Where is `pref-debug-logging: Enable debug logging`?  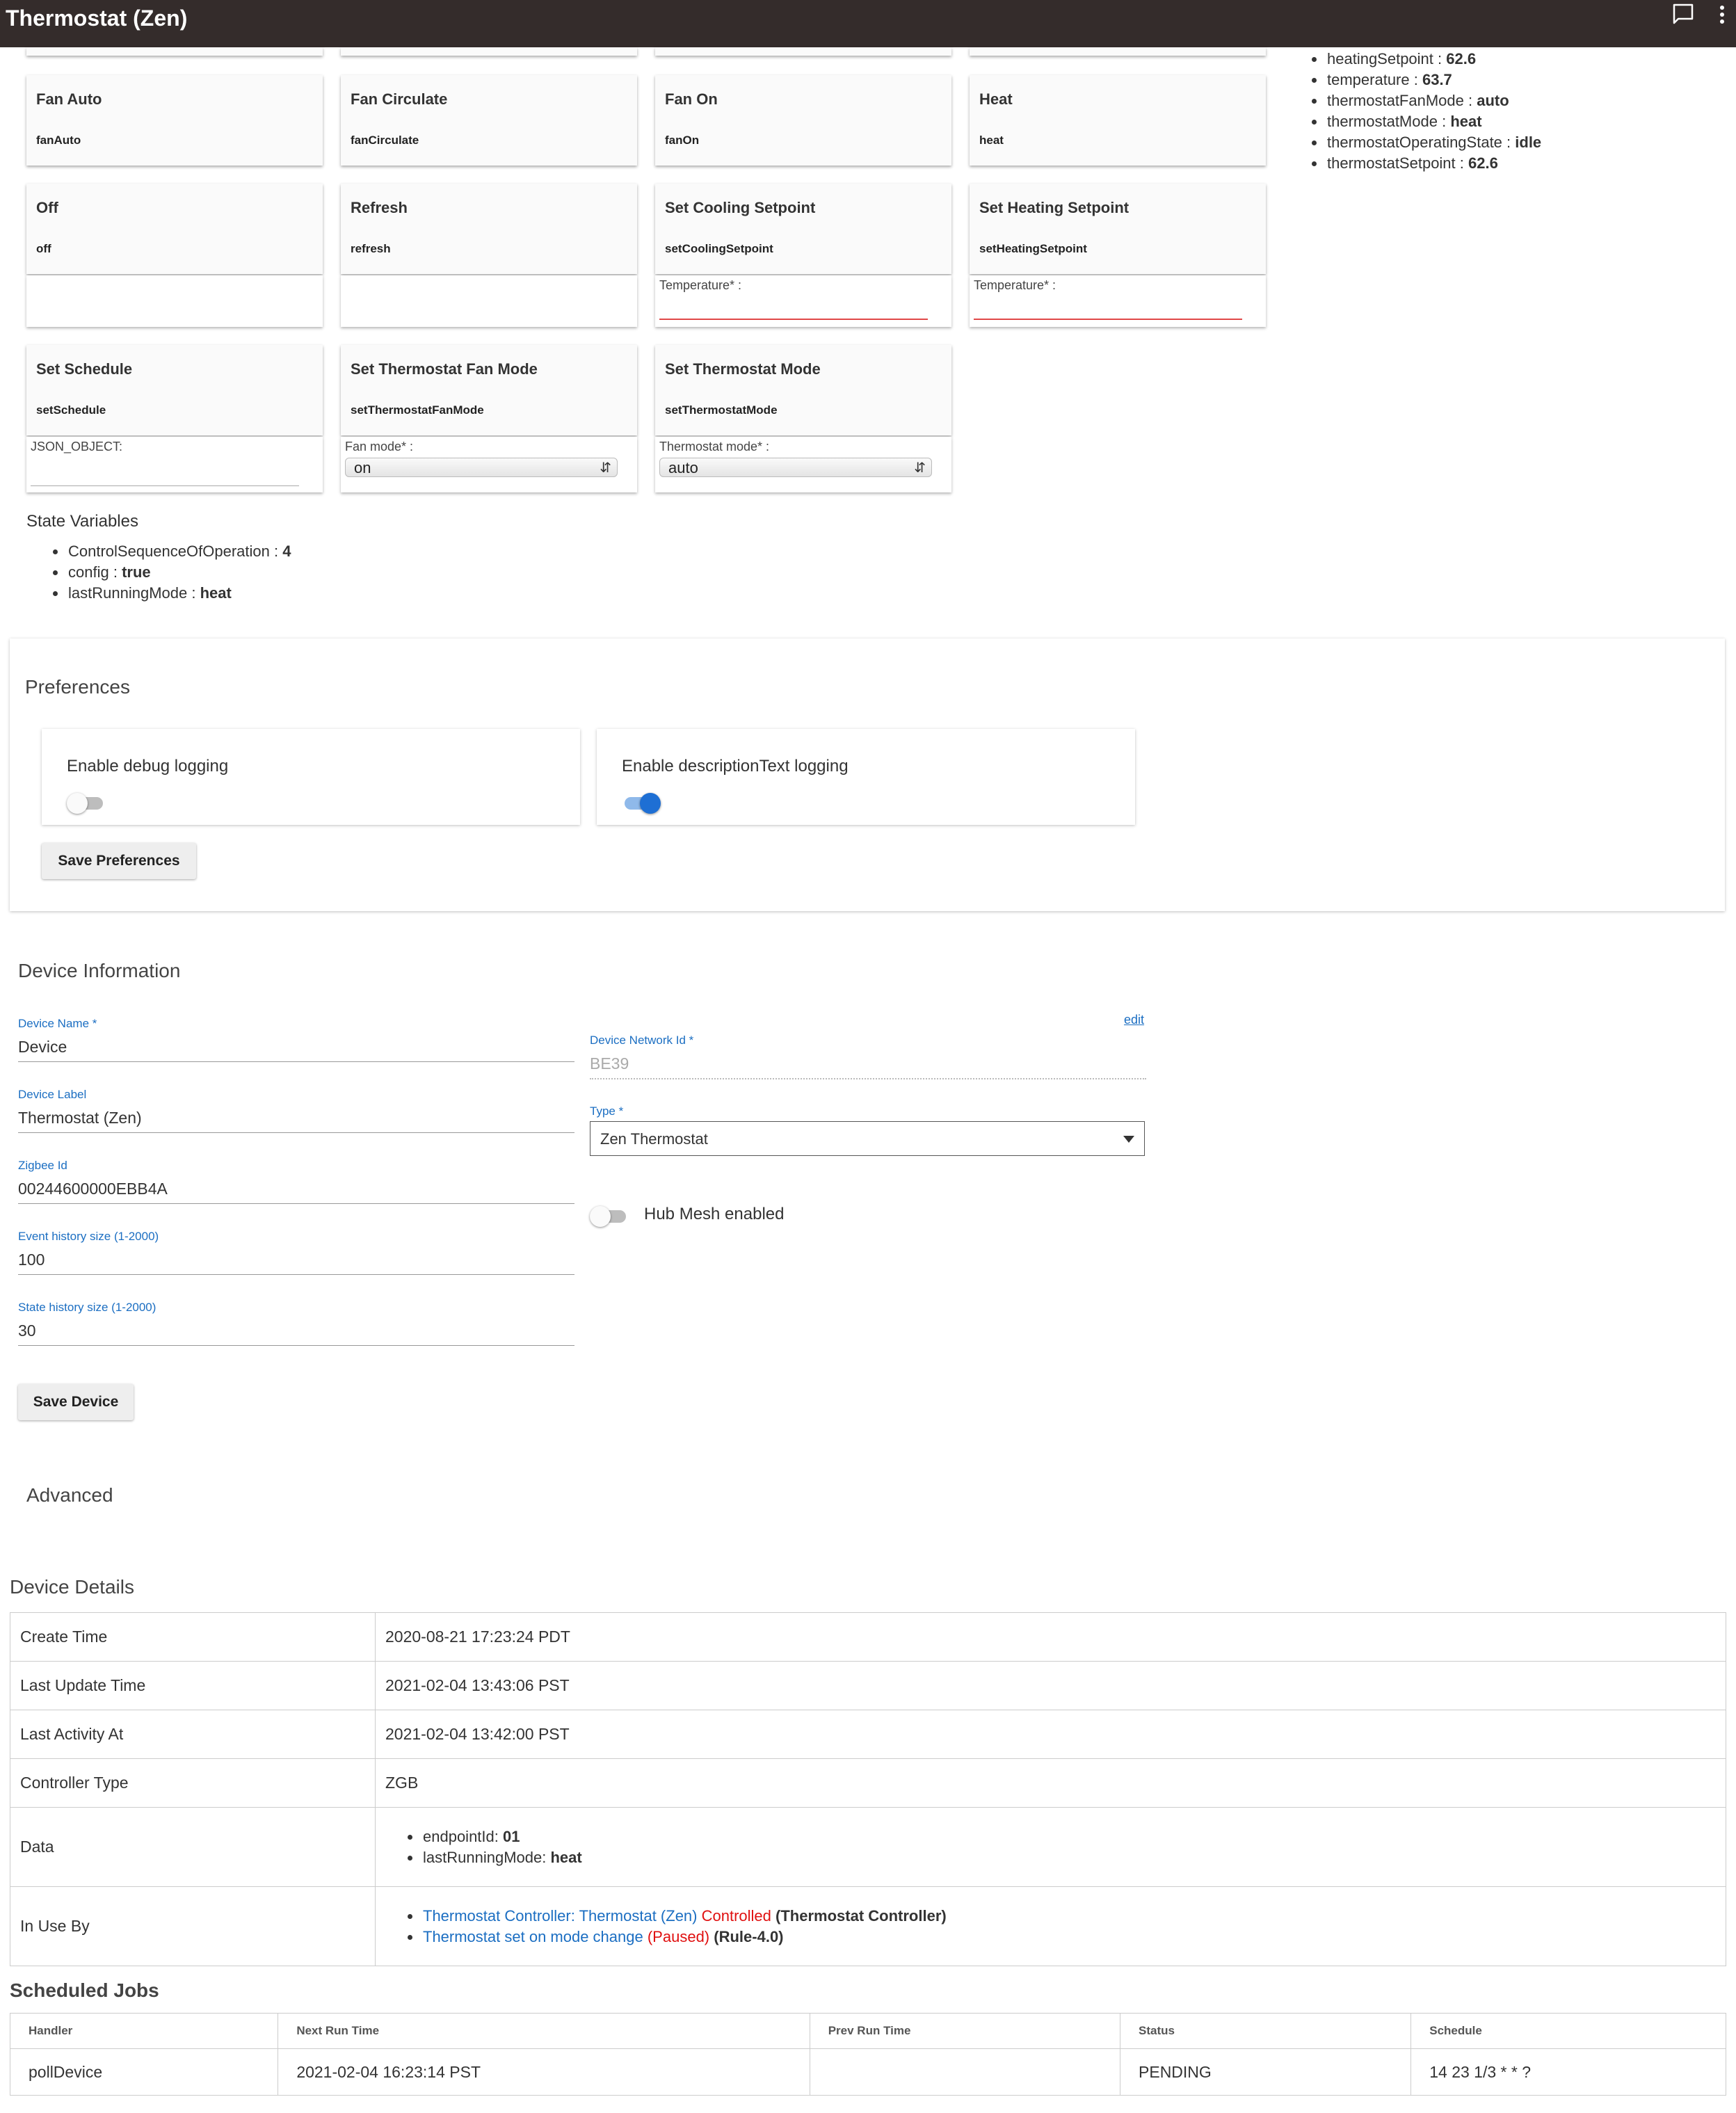
pref-debug-logging: Enable debug logging is located at coordinates (311, 777).